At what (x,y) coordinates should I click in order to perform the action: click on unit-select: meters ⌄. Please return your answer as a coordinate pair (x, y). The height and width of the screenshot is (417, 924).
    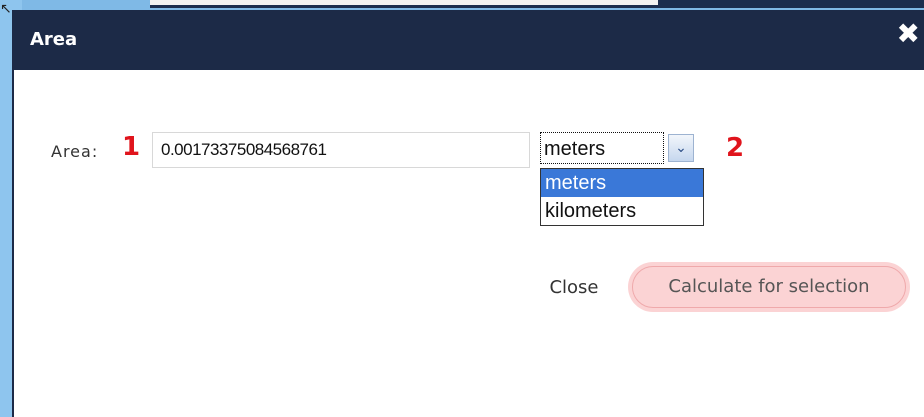
    Looking at the image, I should click on (620, 150).